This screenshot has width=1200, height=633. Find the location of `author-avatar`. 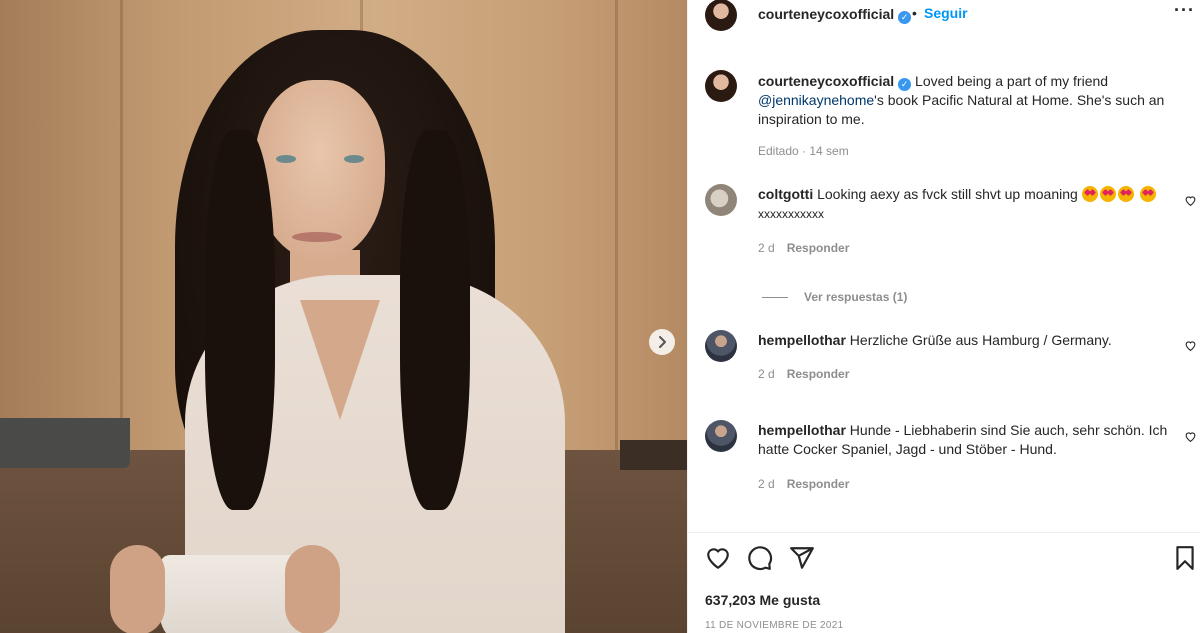

author-avatar is located at coordinates (721, 15).